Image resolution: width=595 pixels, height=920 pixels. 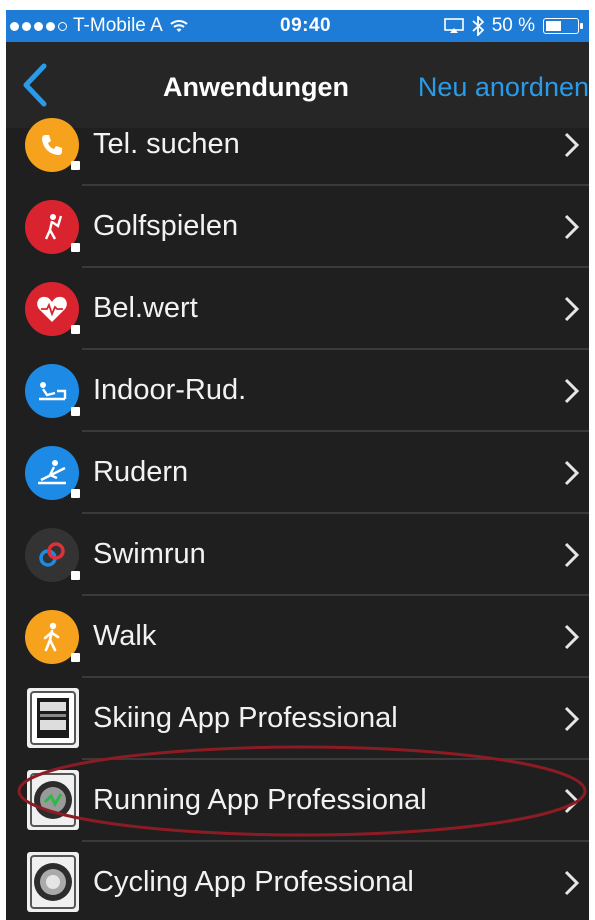 What do you see at coordinates (513, 25) in the screenshot?
I see `battery-percent: 50 %` at bounding box center [513, 25].